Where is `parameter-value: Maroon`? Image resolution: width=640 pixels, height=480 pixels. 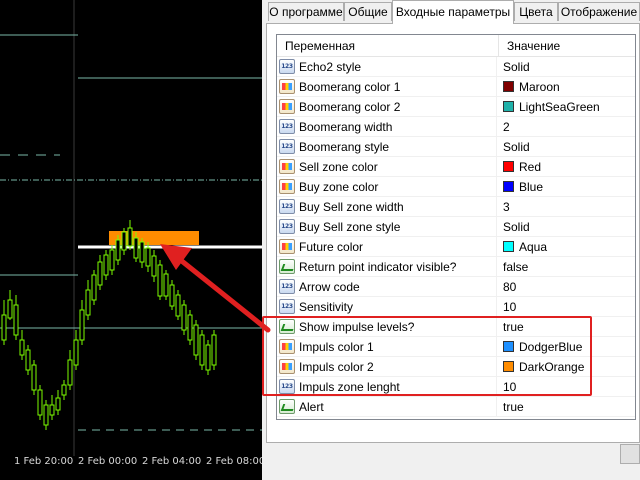
parameter-value: Maroon is located at coordinates (539, 87).